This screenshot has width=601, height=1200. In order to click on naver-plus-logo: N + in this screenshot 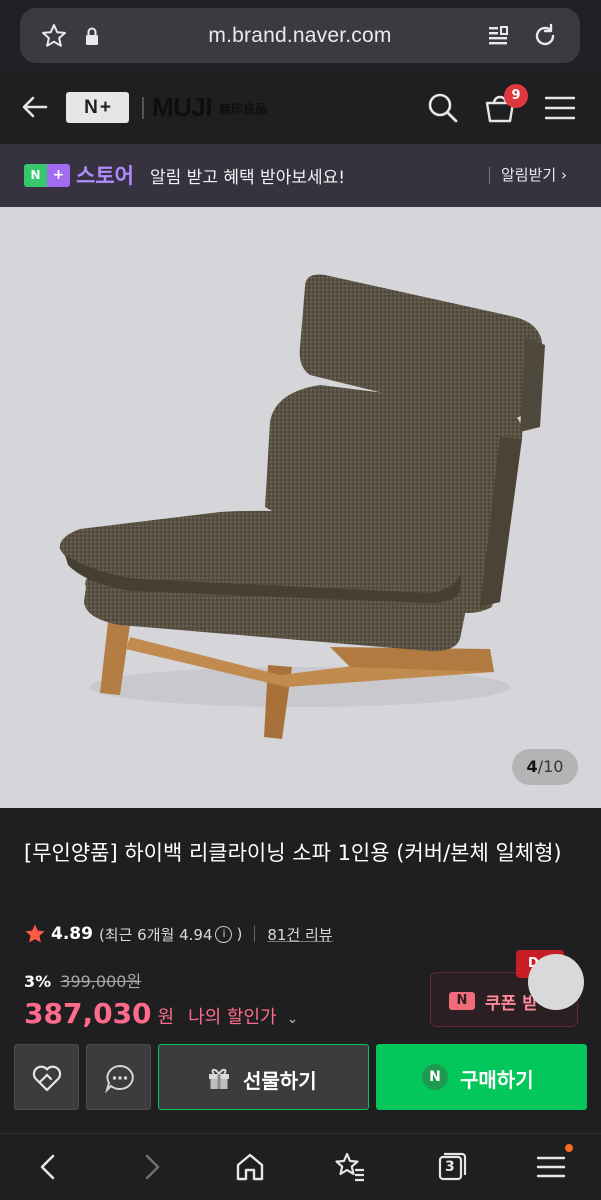, I will do `click(97, 107)`.